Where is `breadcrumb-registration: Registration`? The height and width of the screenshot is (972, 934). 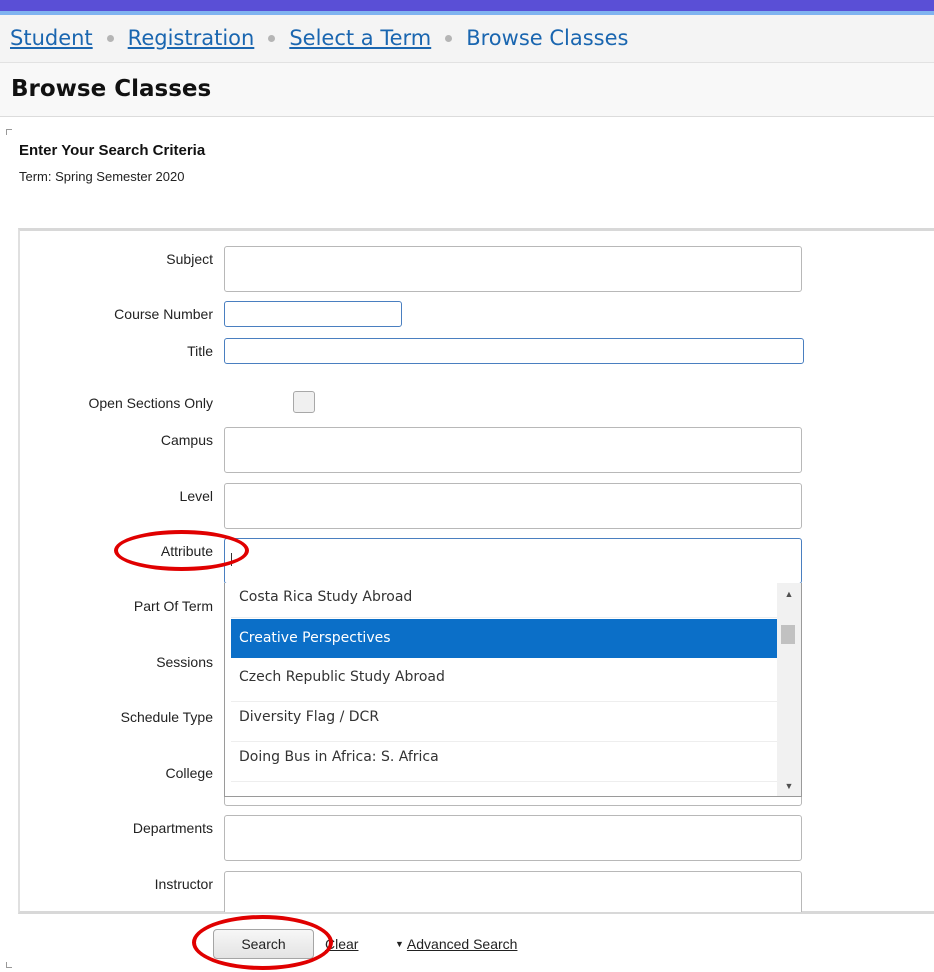 breadcrumb-registration: Registration is located at coordinates (191, 38).